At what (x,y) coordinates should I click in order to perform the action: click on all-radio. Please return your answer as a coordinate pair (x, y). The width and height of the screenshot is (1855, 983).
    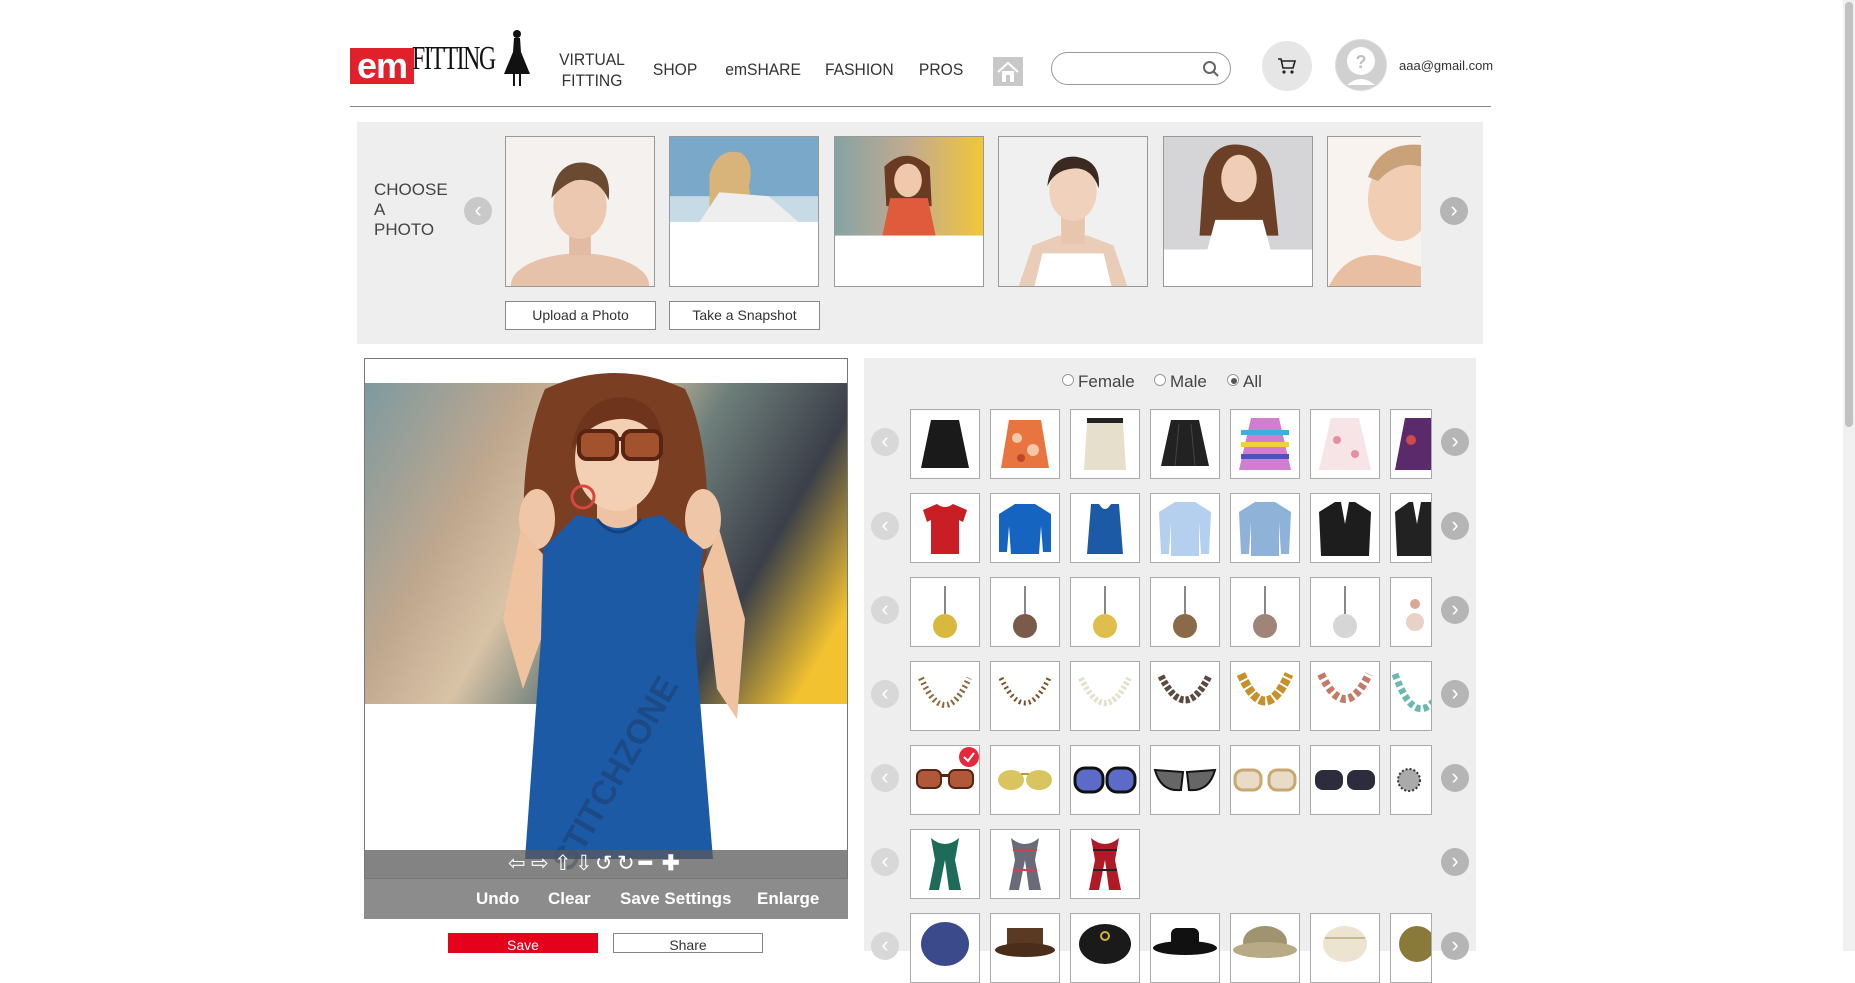
    Looking at the image, I should click on (1233, 380).